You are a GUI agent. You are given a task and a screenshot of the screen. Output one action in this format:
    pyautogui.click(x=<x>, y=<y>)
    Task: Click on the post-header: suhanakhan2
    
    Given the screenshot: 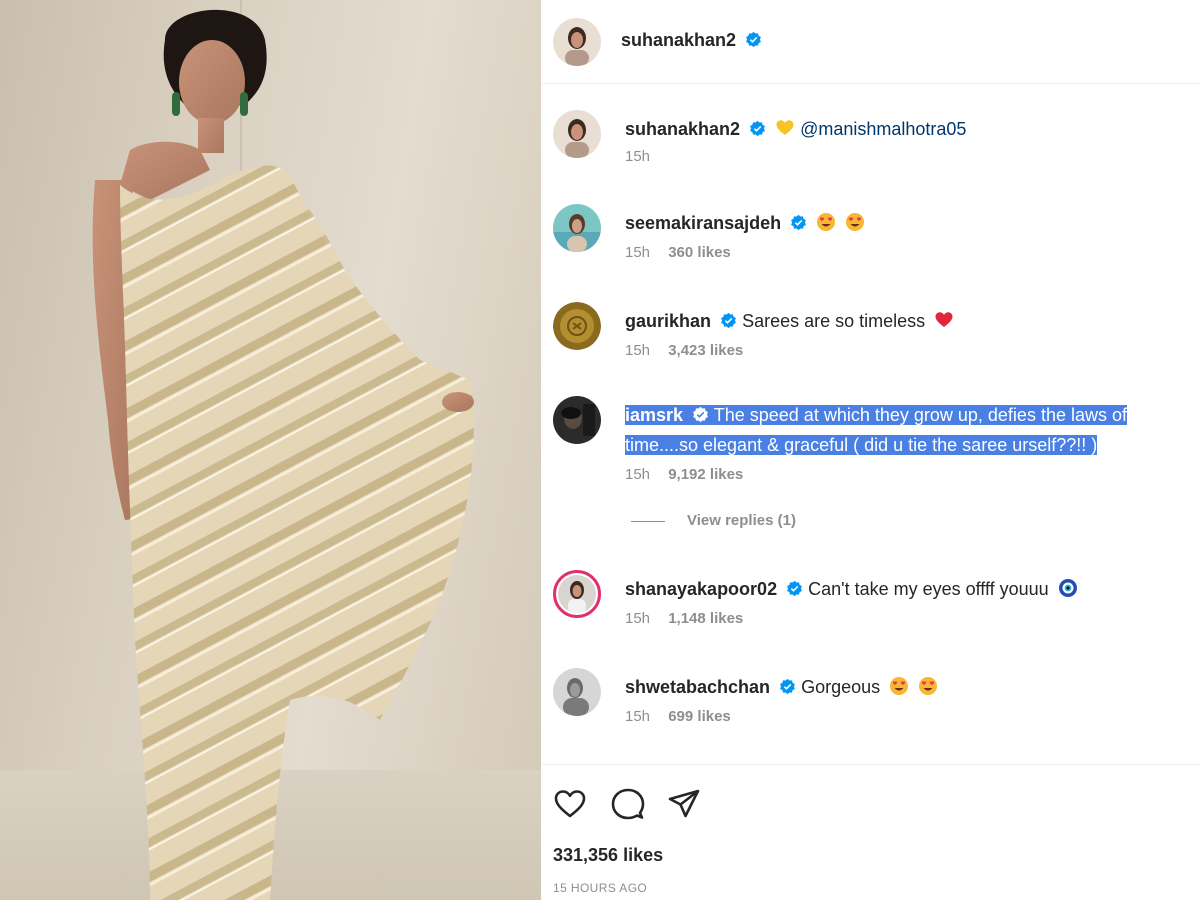 What is the action you would take?
    pyautogui.click(x=870, y=42)
    